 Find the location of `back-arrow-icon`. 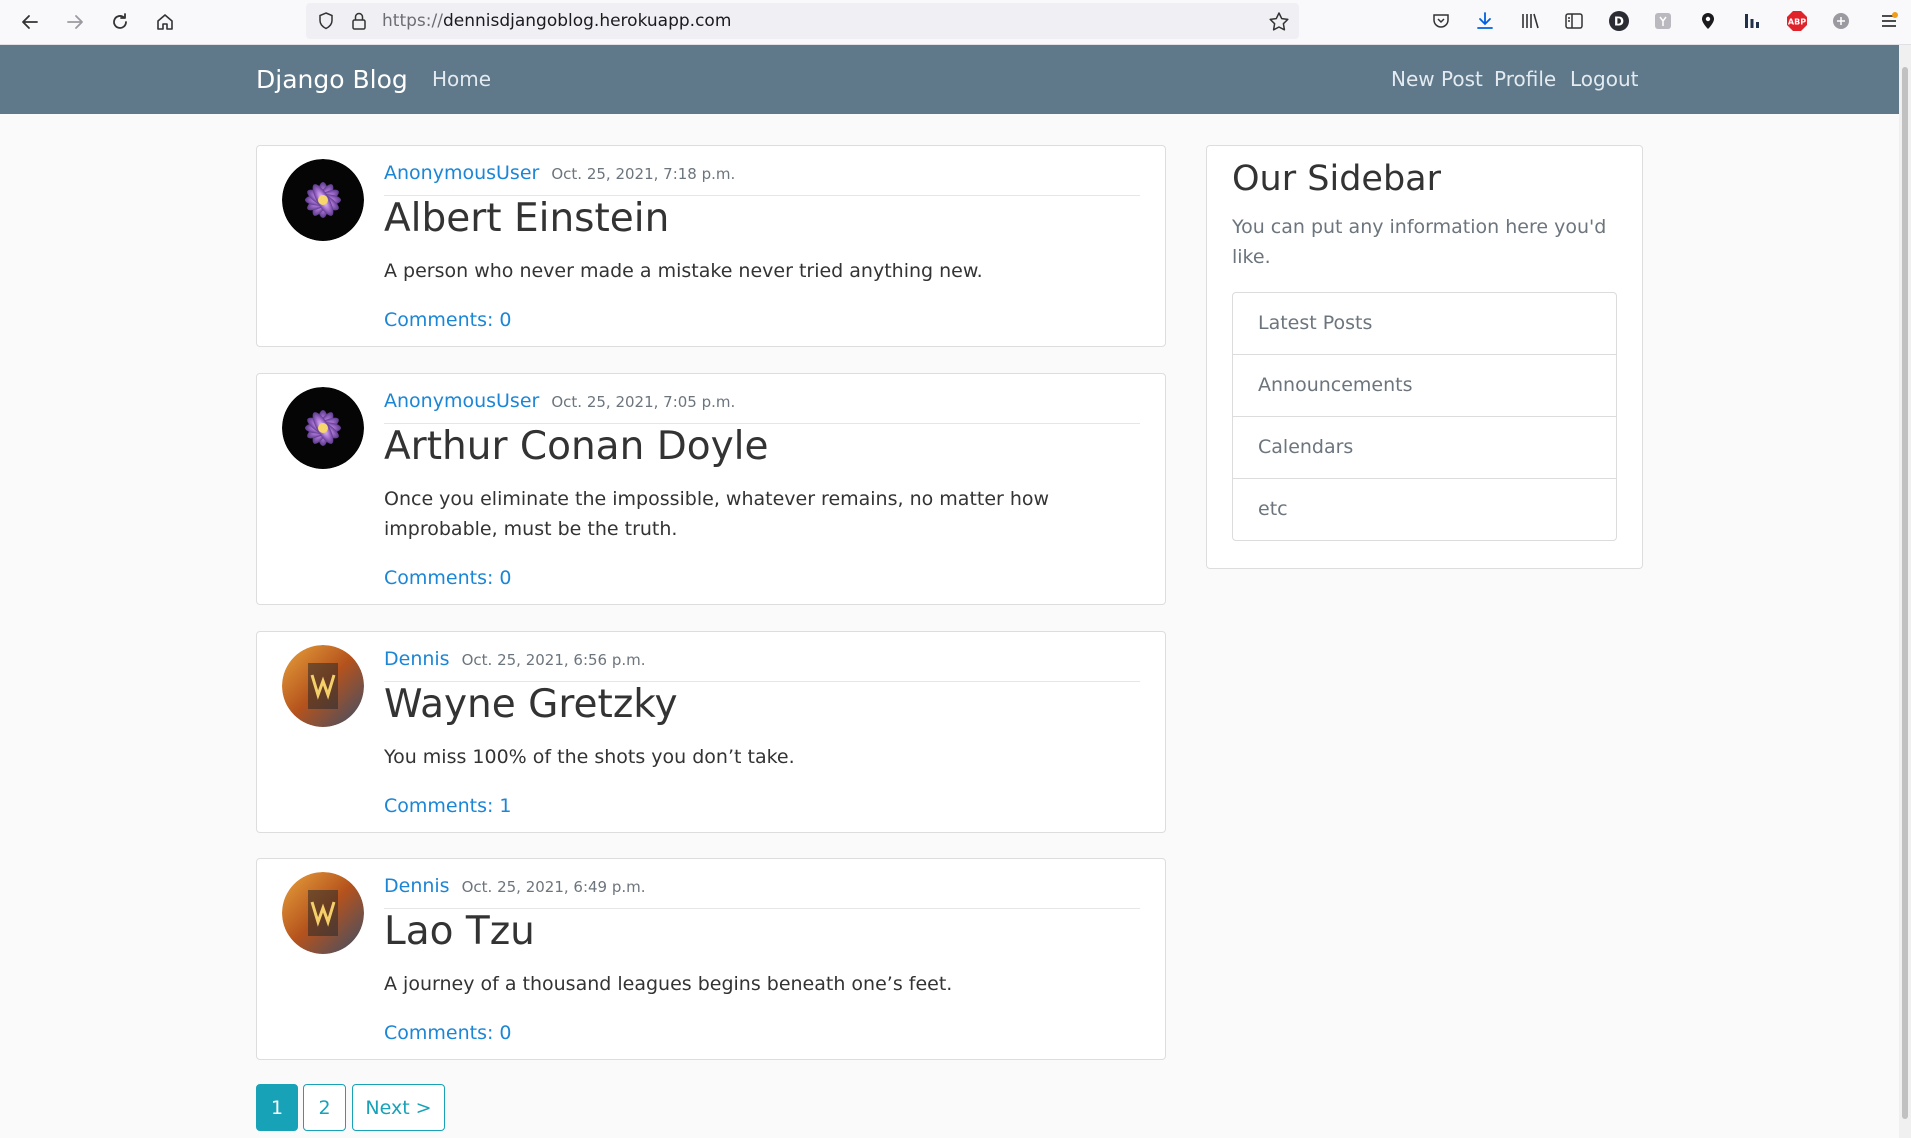

back-arrow-icon is located at coordinates (30, 22).